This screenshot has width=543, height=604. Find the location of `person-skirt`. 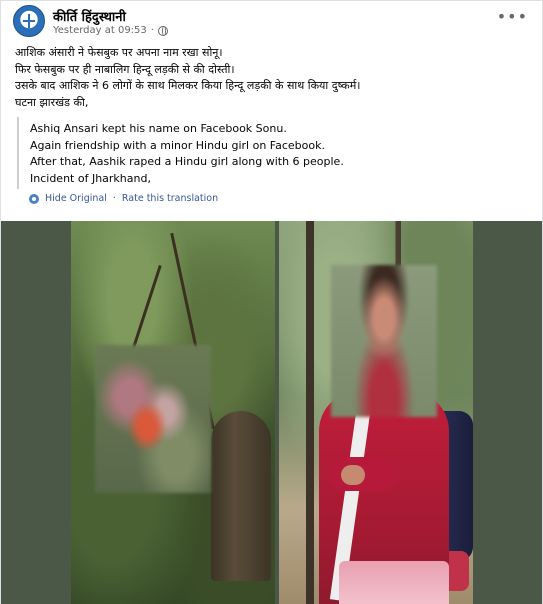

person-skirt is located at coordinates (394, 582).